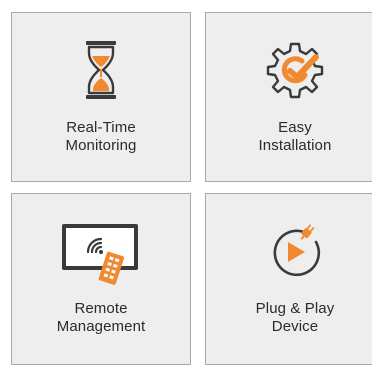  I want to click on hourglass-icon, so click(101, 70).